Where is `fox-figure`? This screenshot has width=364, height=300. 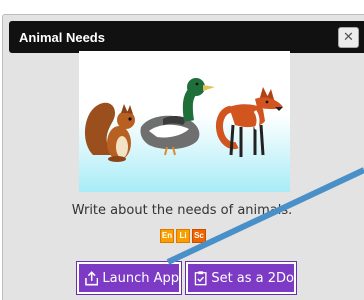
fox-figure is located at coordinates (249, 122).